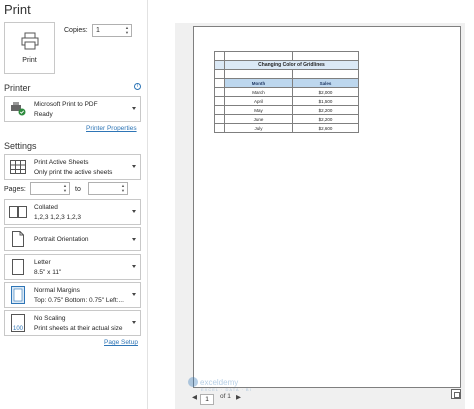 The image size is (474, 409). Describe the element at coordinates (456, 394) in the screenshot. I see `zoom-to-page-icon` at that location.